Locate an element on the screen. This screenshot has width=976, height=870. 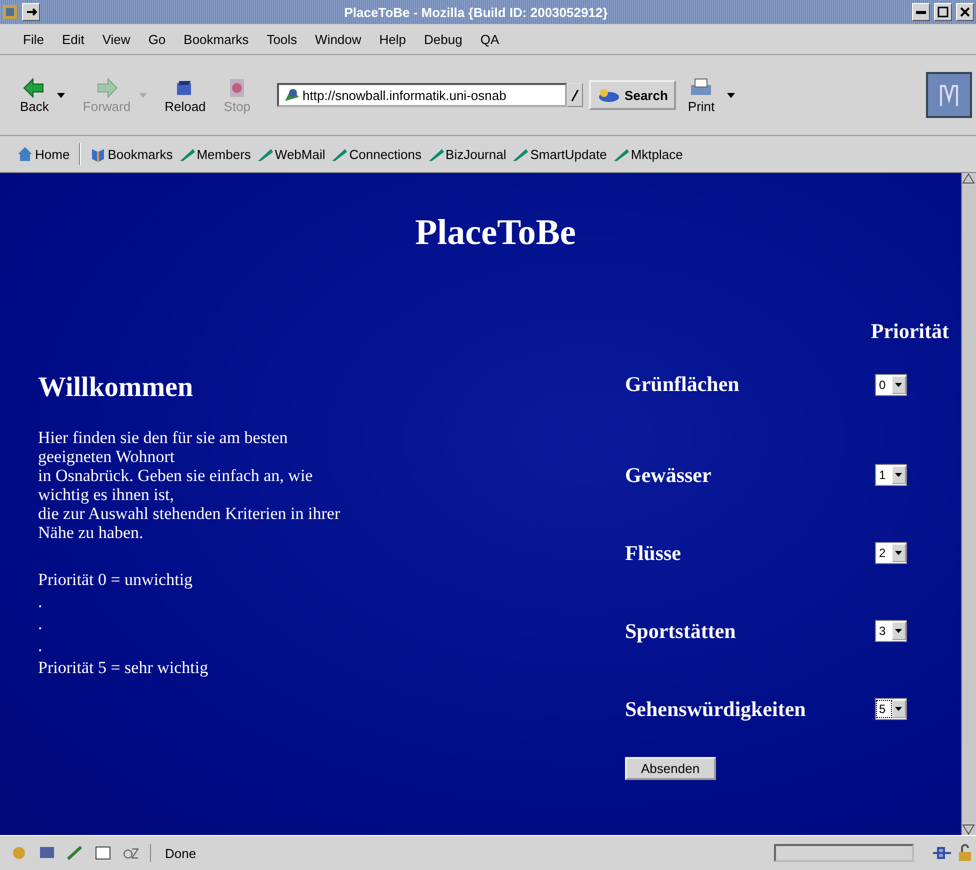
address-field: http://snowball.informatik.uni-osnab is located at coordinates (421, 95).